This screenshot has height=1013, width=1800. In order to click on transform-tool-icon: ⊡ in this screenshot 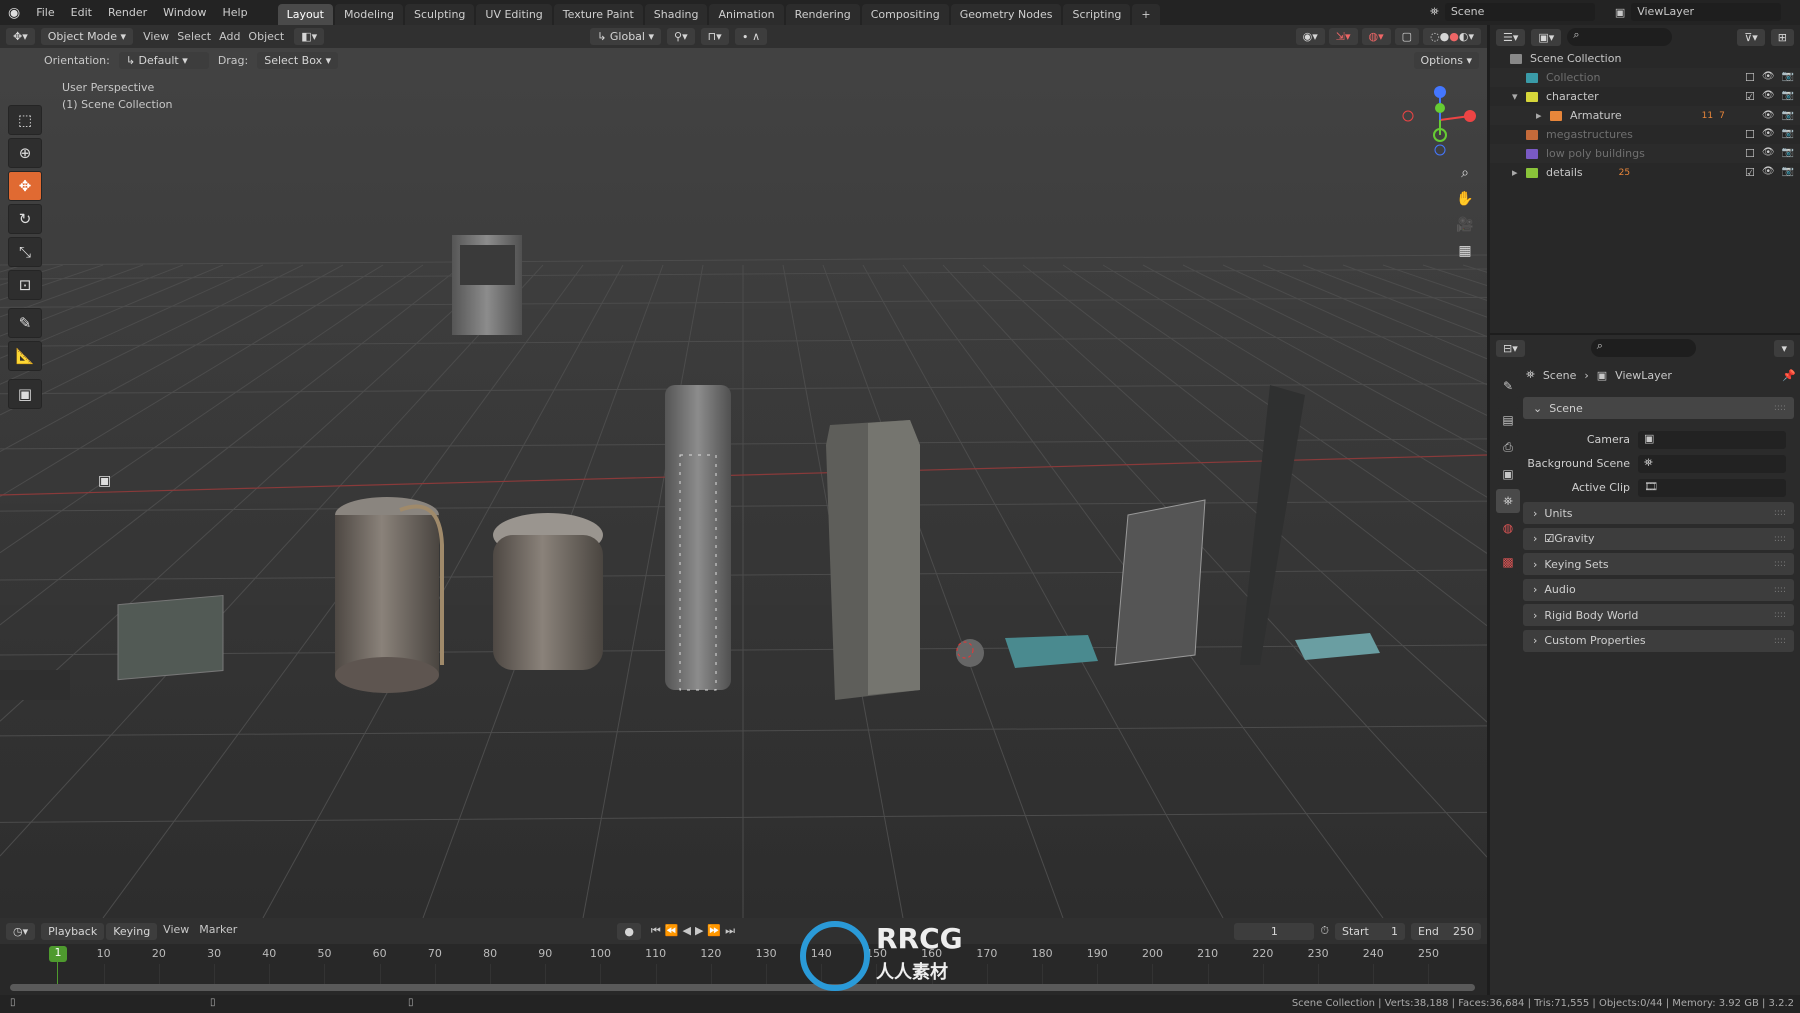, I will do `click(25, 285)`.